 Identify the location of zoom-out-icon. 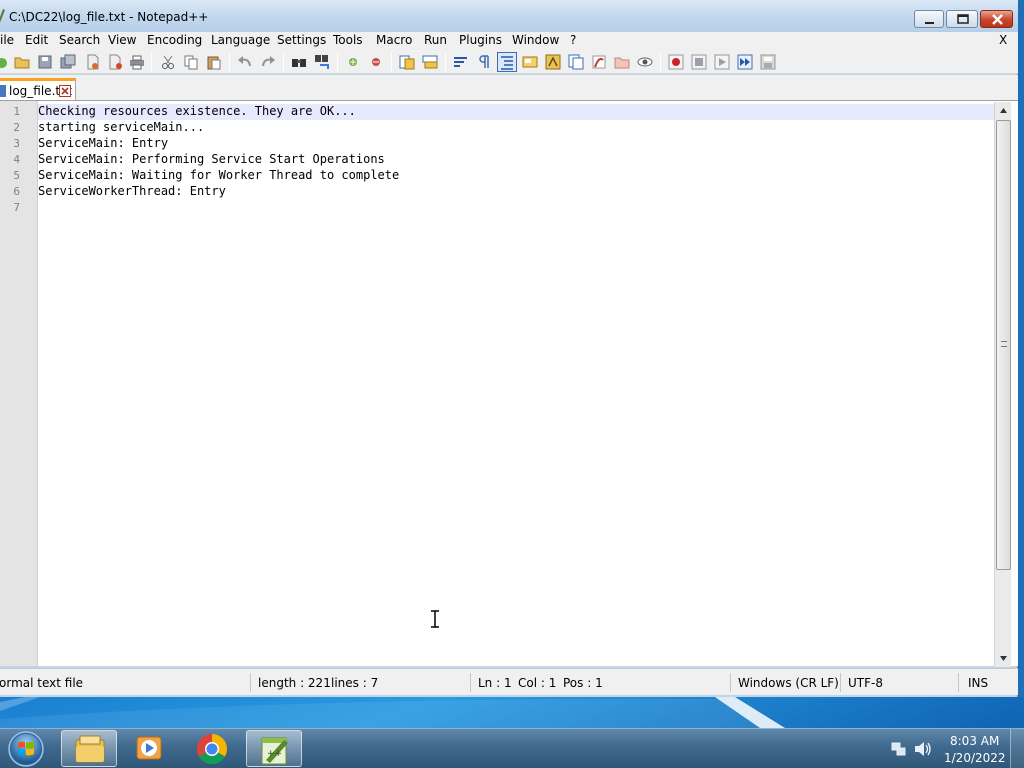
(376, 62).